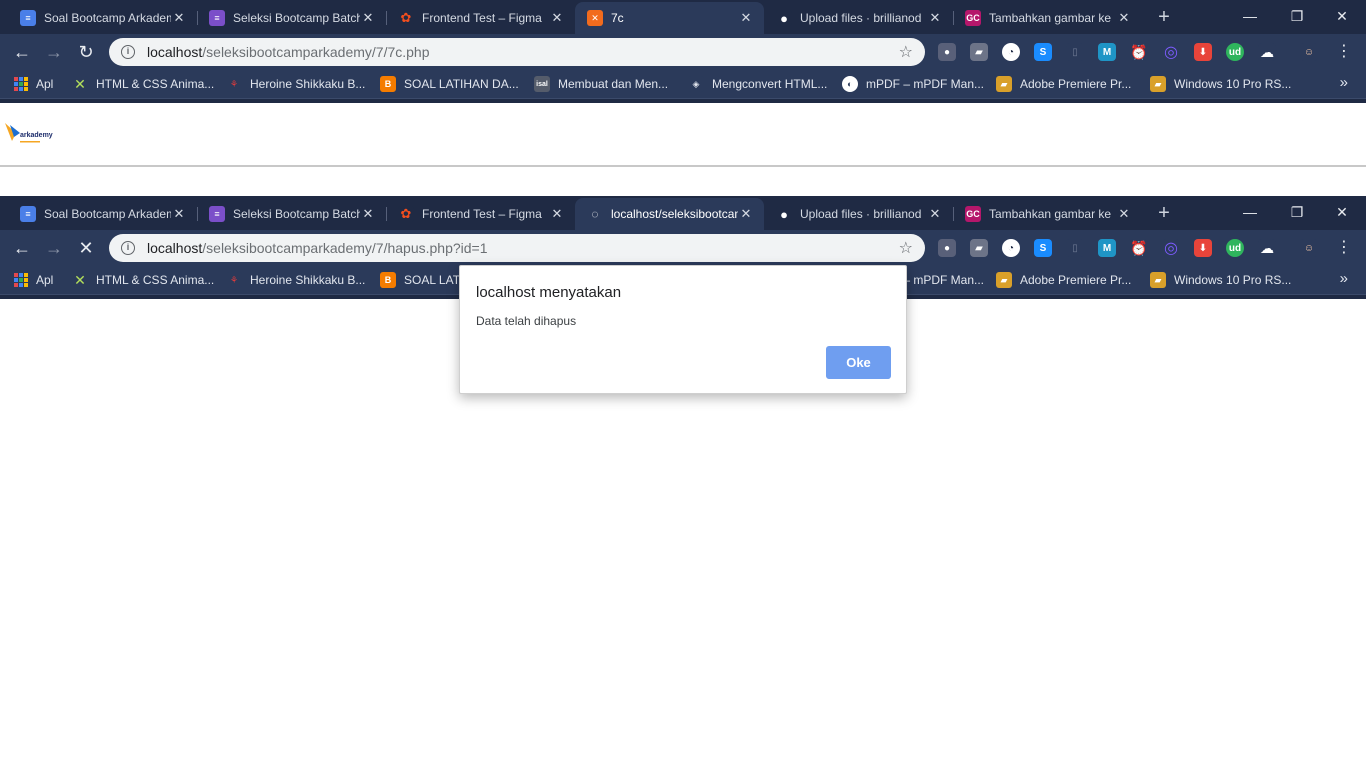  Describe the element at coordinates (32, 134) in the screenshot. I see `arkademy-logo: arkademy` at that location.